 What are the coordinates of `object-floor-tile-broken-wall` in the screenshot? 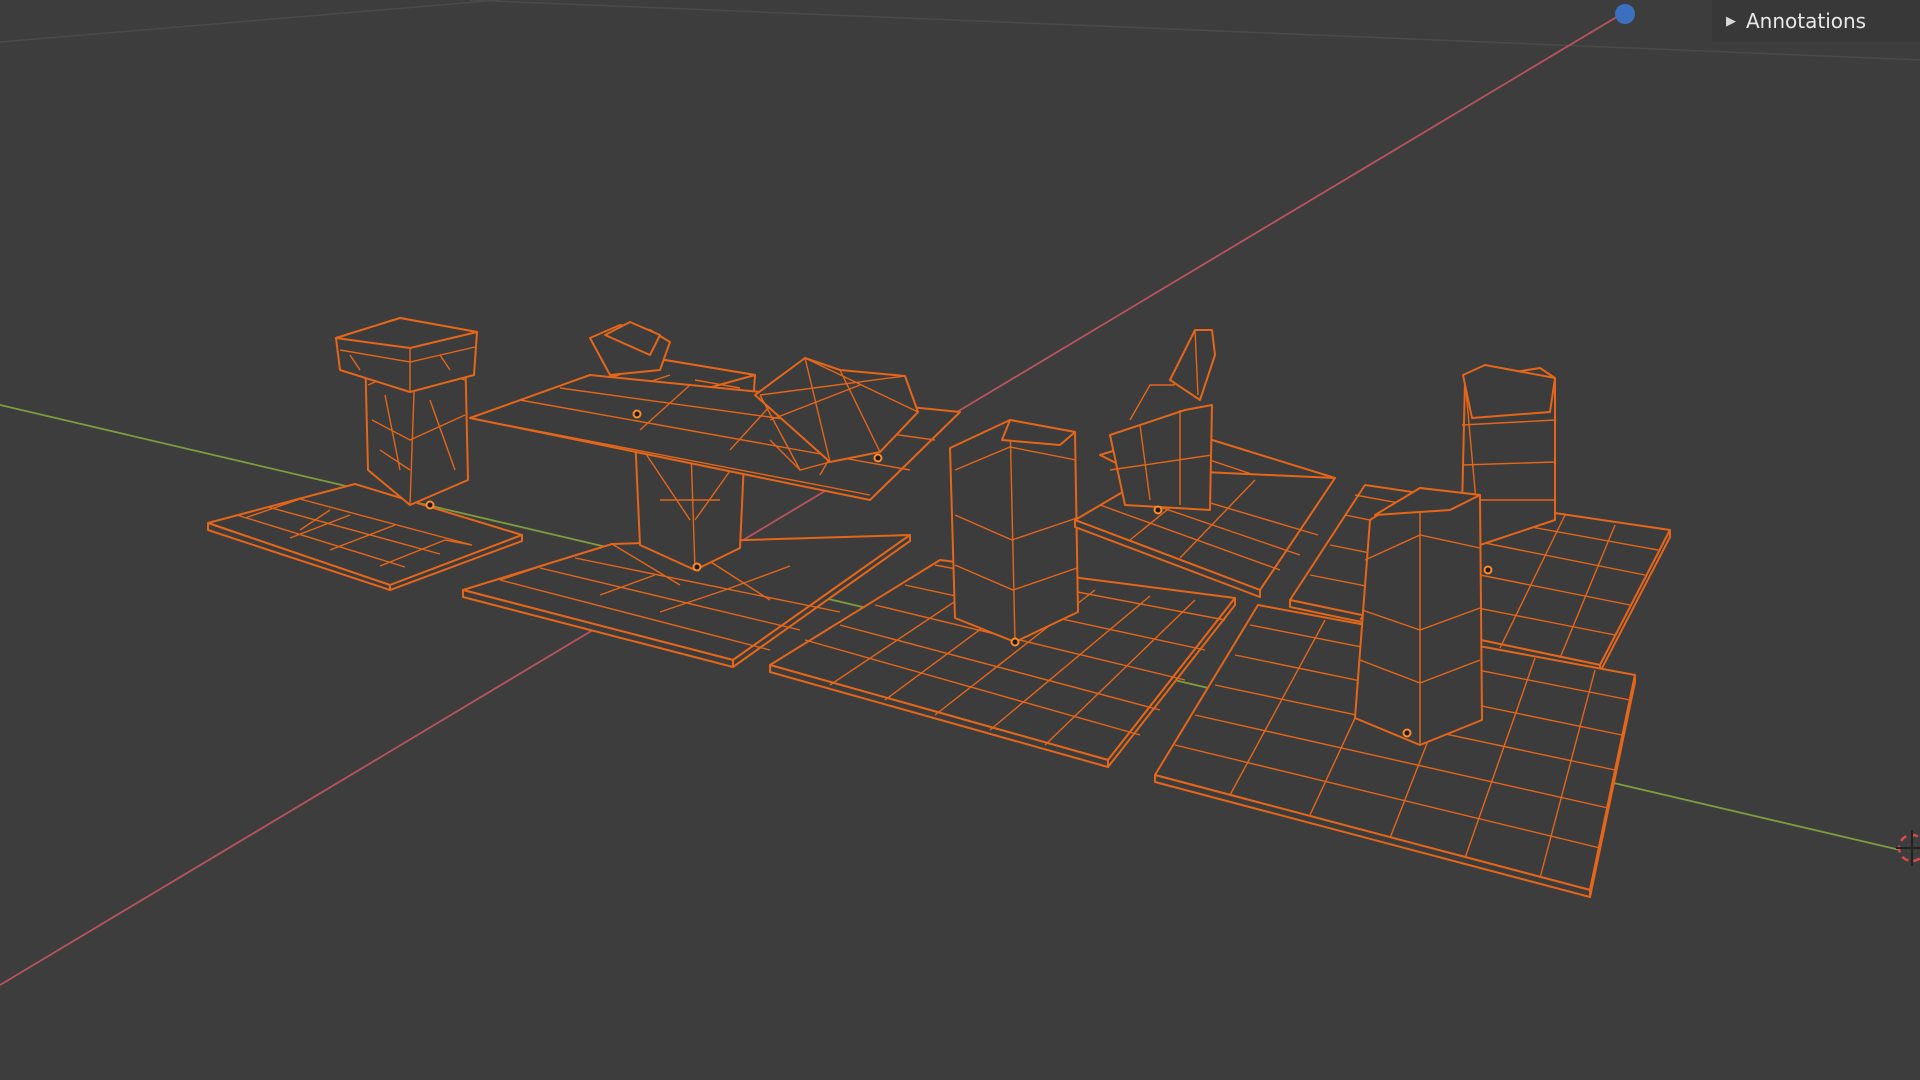 It's located at (1205, 463).